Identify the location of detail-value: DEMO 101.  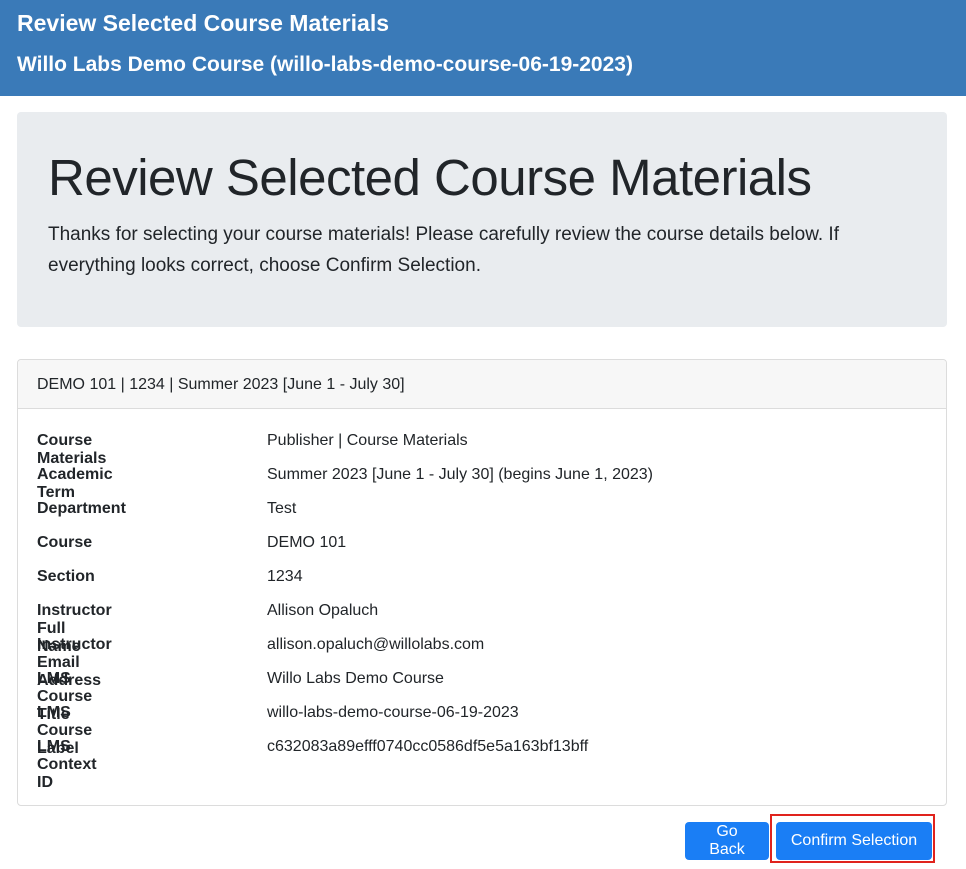
(307, 542).